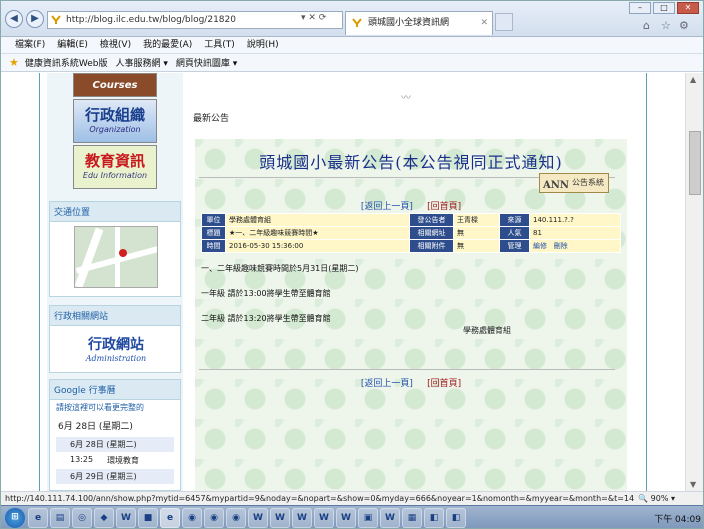 This screenshot has width=704, height=529. Describe the element at coordinates (419, 23) in the screenshot. I see `browser-tab: 頭城國小全球資訊網 ✕` at that location.